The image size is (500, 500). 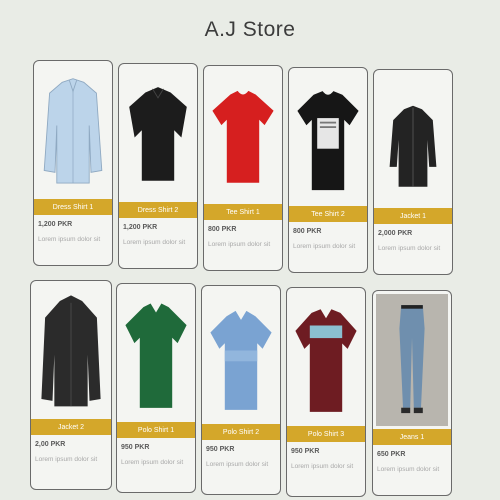 What do you see at coordinates (158, 210) in the screenshot?
I see `product-name: Dress Shirt 2` at bounding box center [158, 210].